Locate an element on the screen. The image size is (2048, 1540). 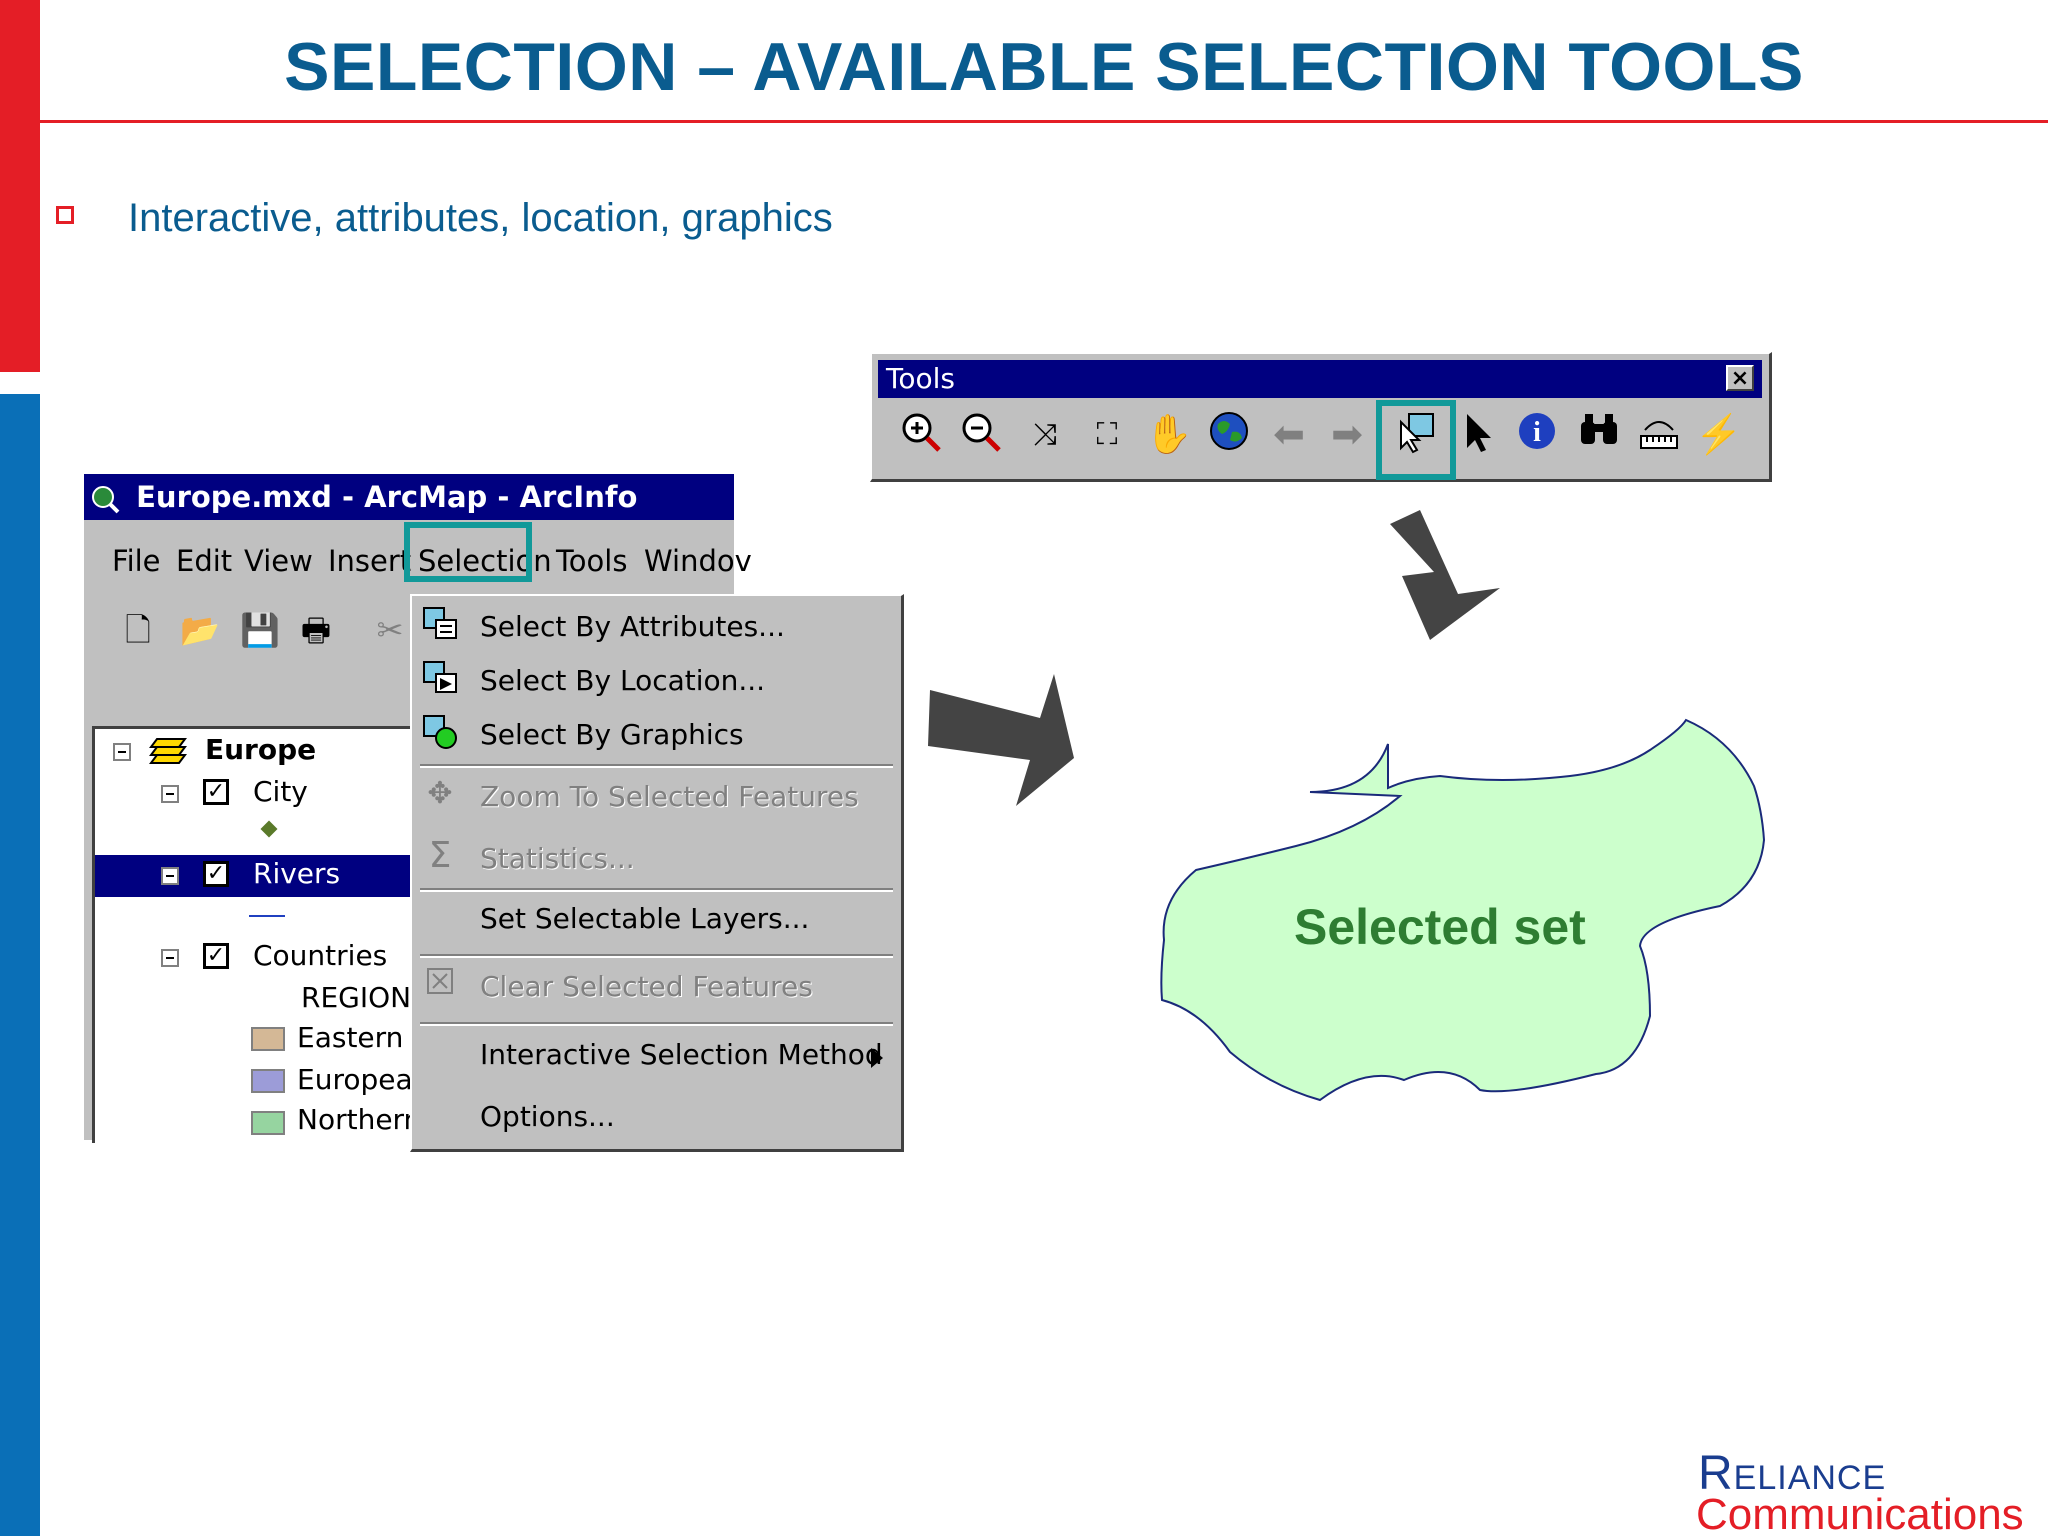
clear-selection-icon is located at coordinates (440, 986).